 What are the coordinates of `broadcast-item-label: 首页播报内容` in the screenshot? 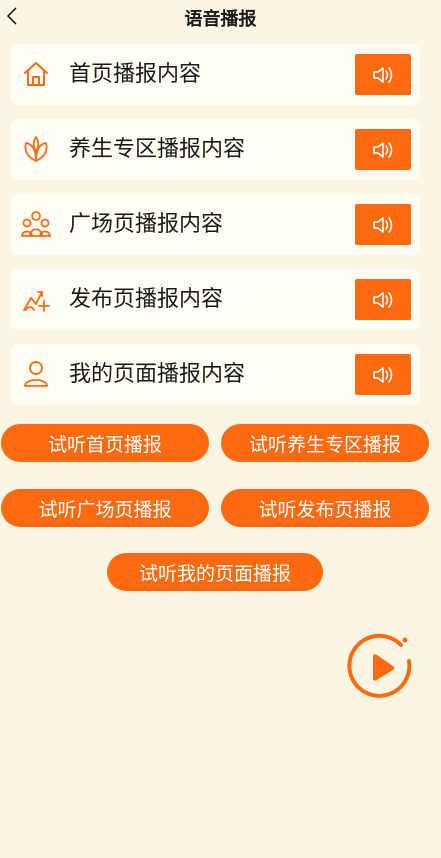 It's located at (135, 74).